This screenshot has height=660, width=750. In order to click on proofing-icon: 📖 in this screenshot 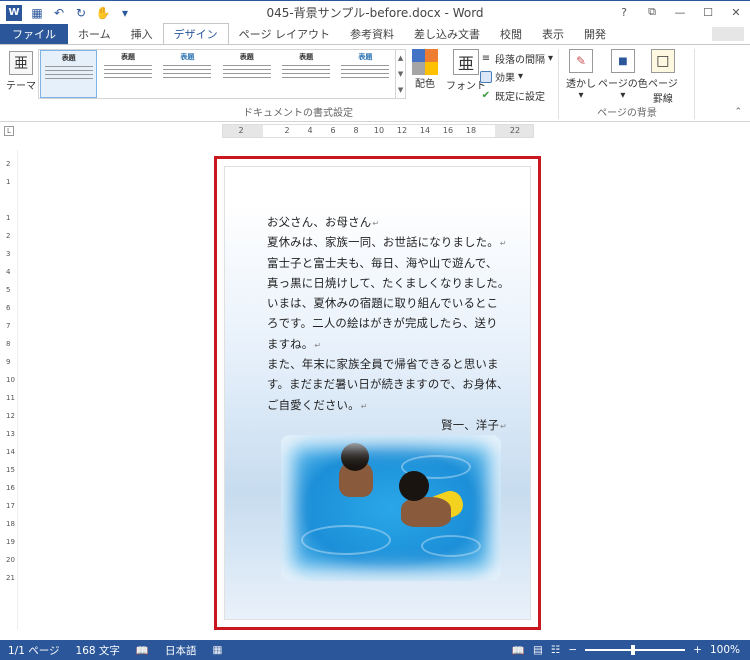, I will do `click(142, 650)`.